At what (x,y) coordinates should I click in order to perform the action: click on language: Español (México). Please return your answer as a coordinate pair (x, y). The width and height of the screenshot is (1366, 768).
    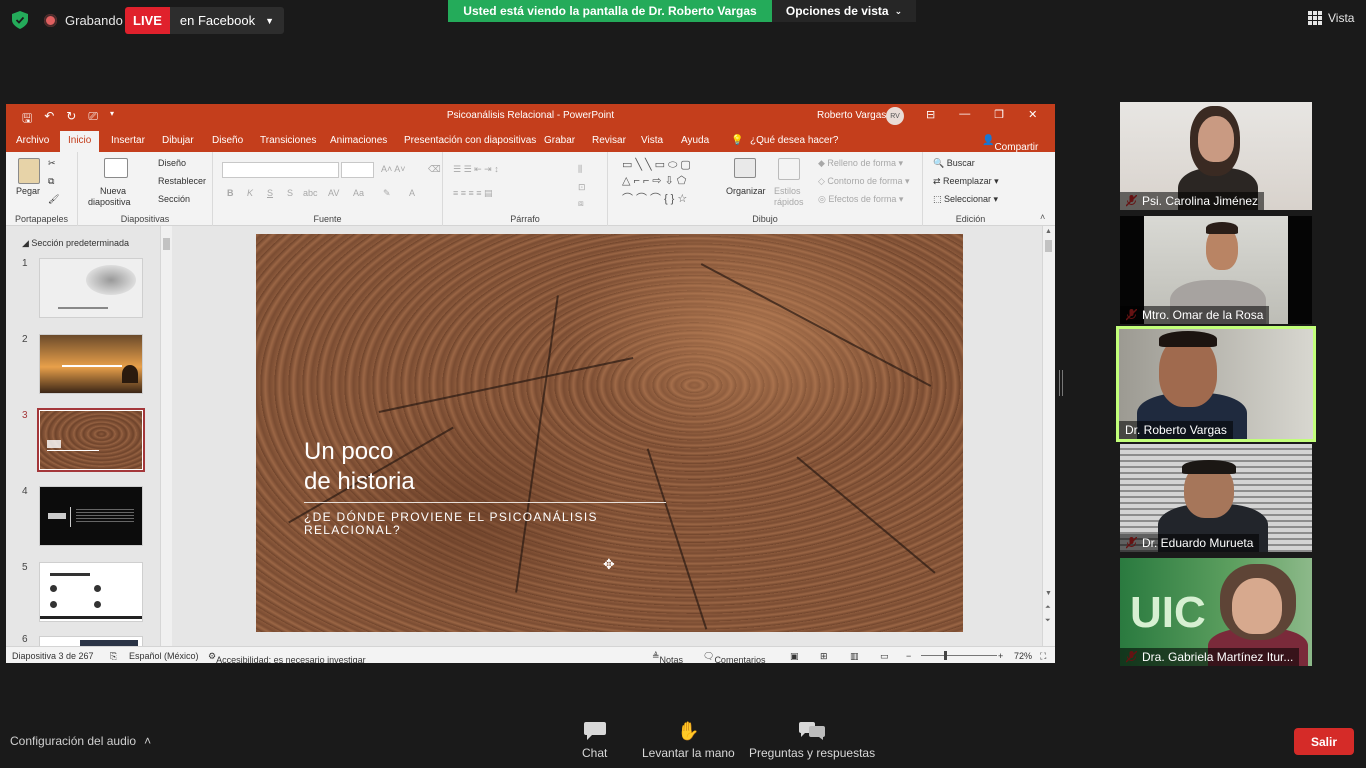
    Looking at the image, I should click on (164, 656).